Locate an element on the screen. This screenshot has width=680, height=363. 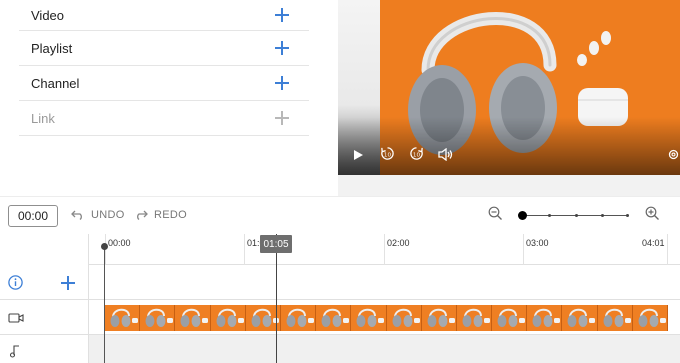
video-clip is located at coordinates (386, 318).